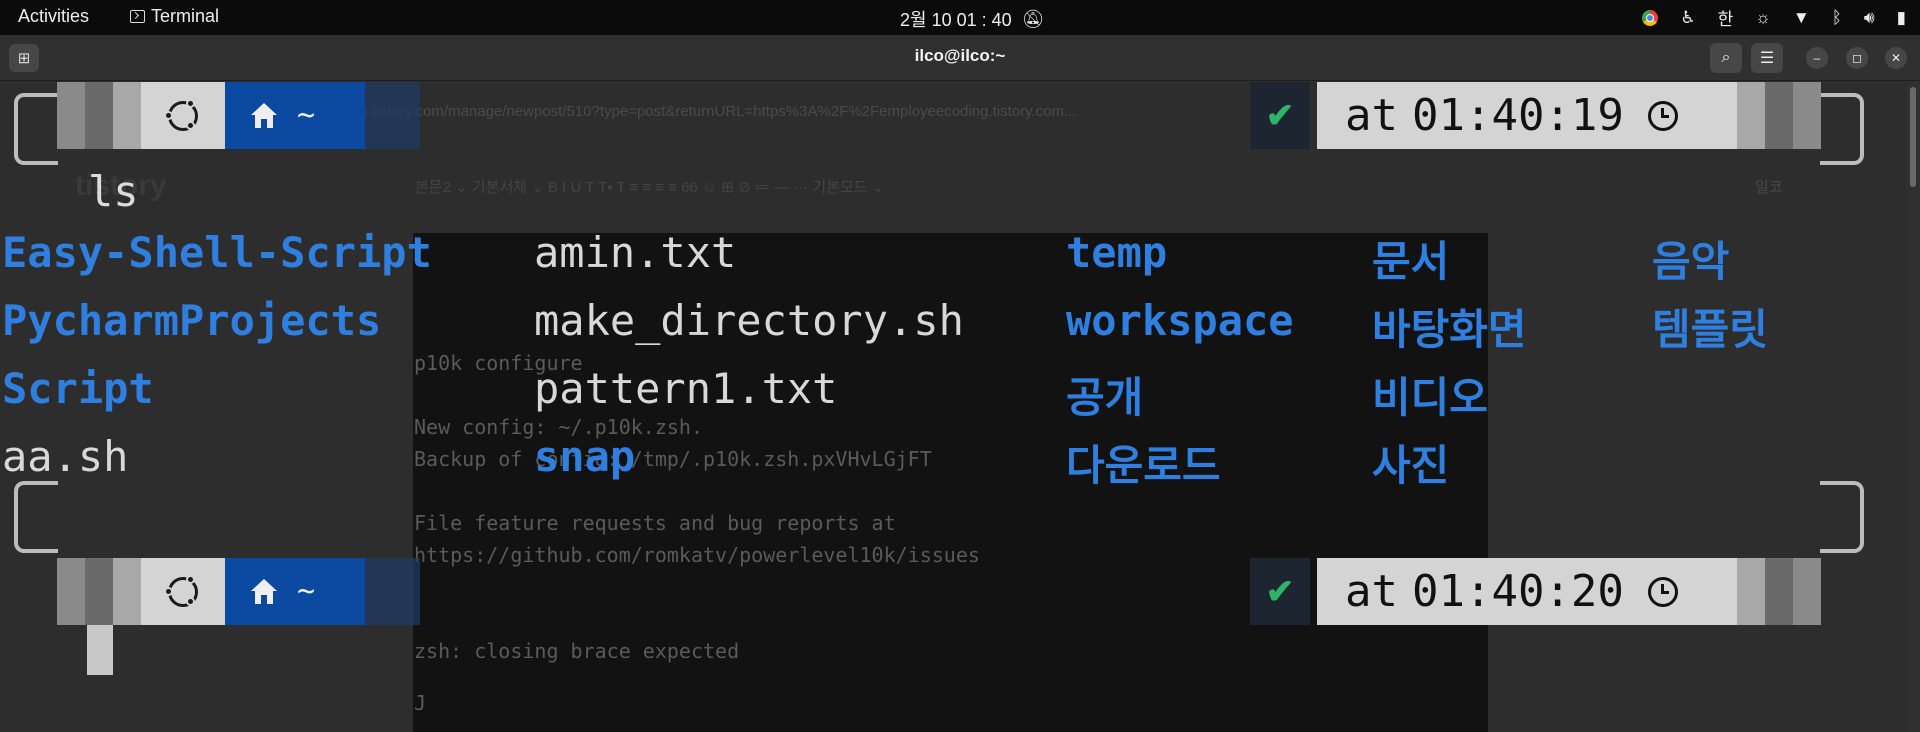 The image size is (1920, 732). What do you see at coordinates (185, 16) in the screenshot?
I see `app-name: Terminal` at bounding box center [185, 16].